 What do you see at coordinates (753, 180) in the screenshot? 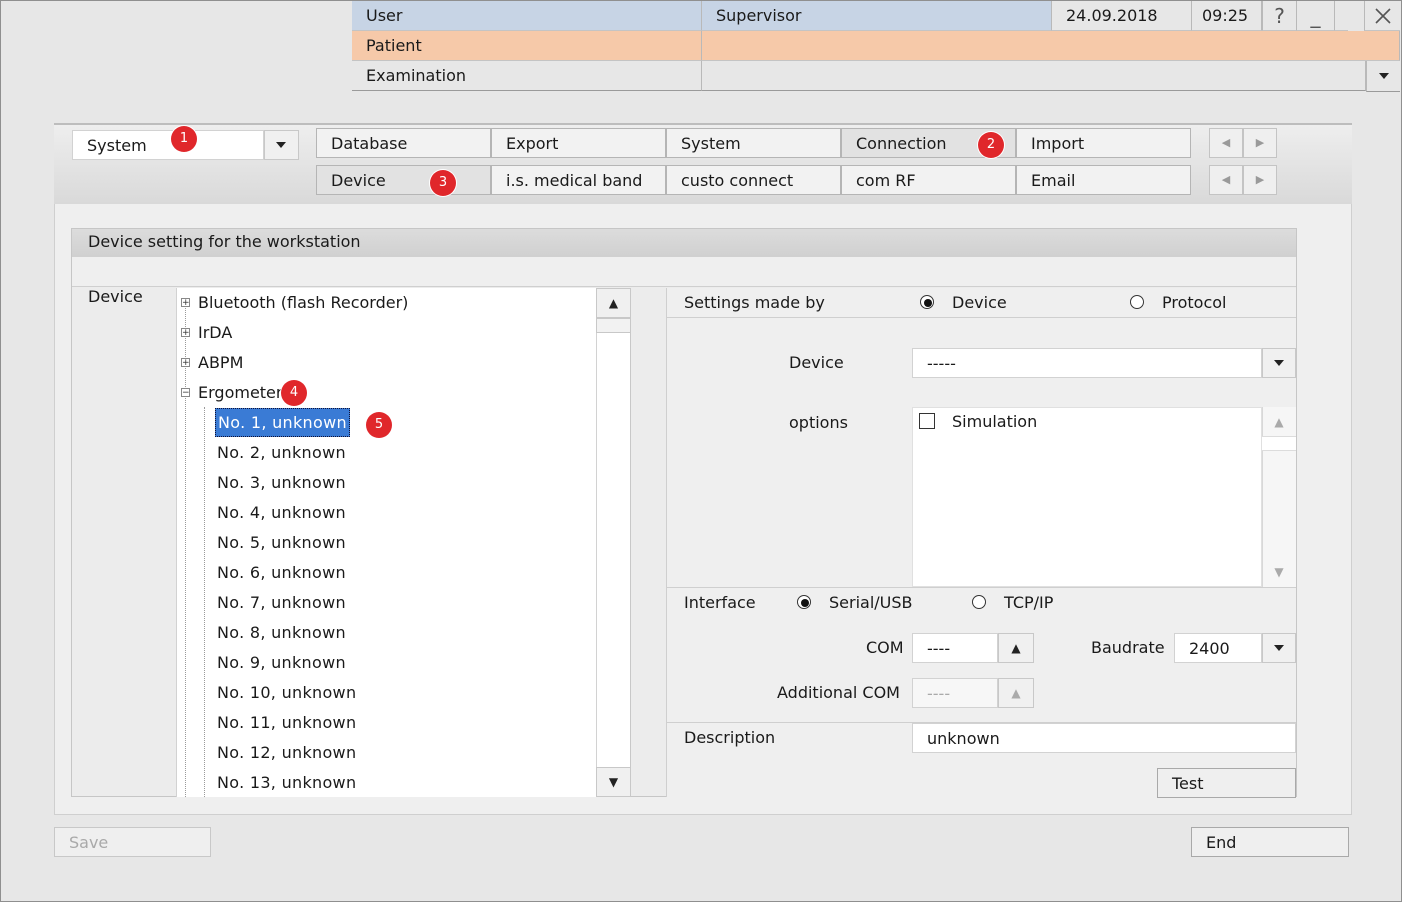
I see `tab-custo-connect: custo connect` at bounding box center [753, 180].